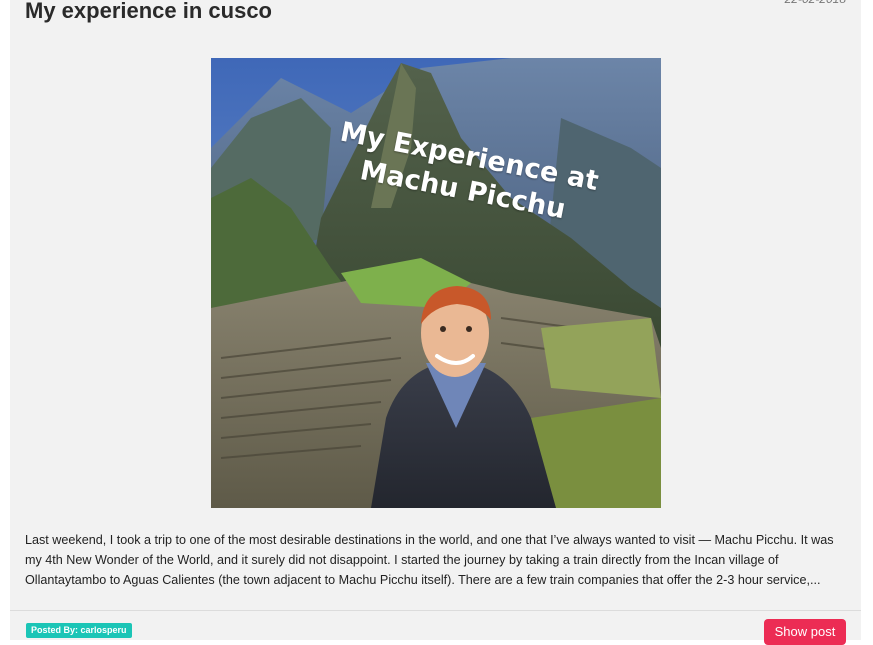 The height and width of the screenshot is (645, 873). I want to click on author-badge: Posted By: carlosperu, so click(79, 630).